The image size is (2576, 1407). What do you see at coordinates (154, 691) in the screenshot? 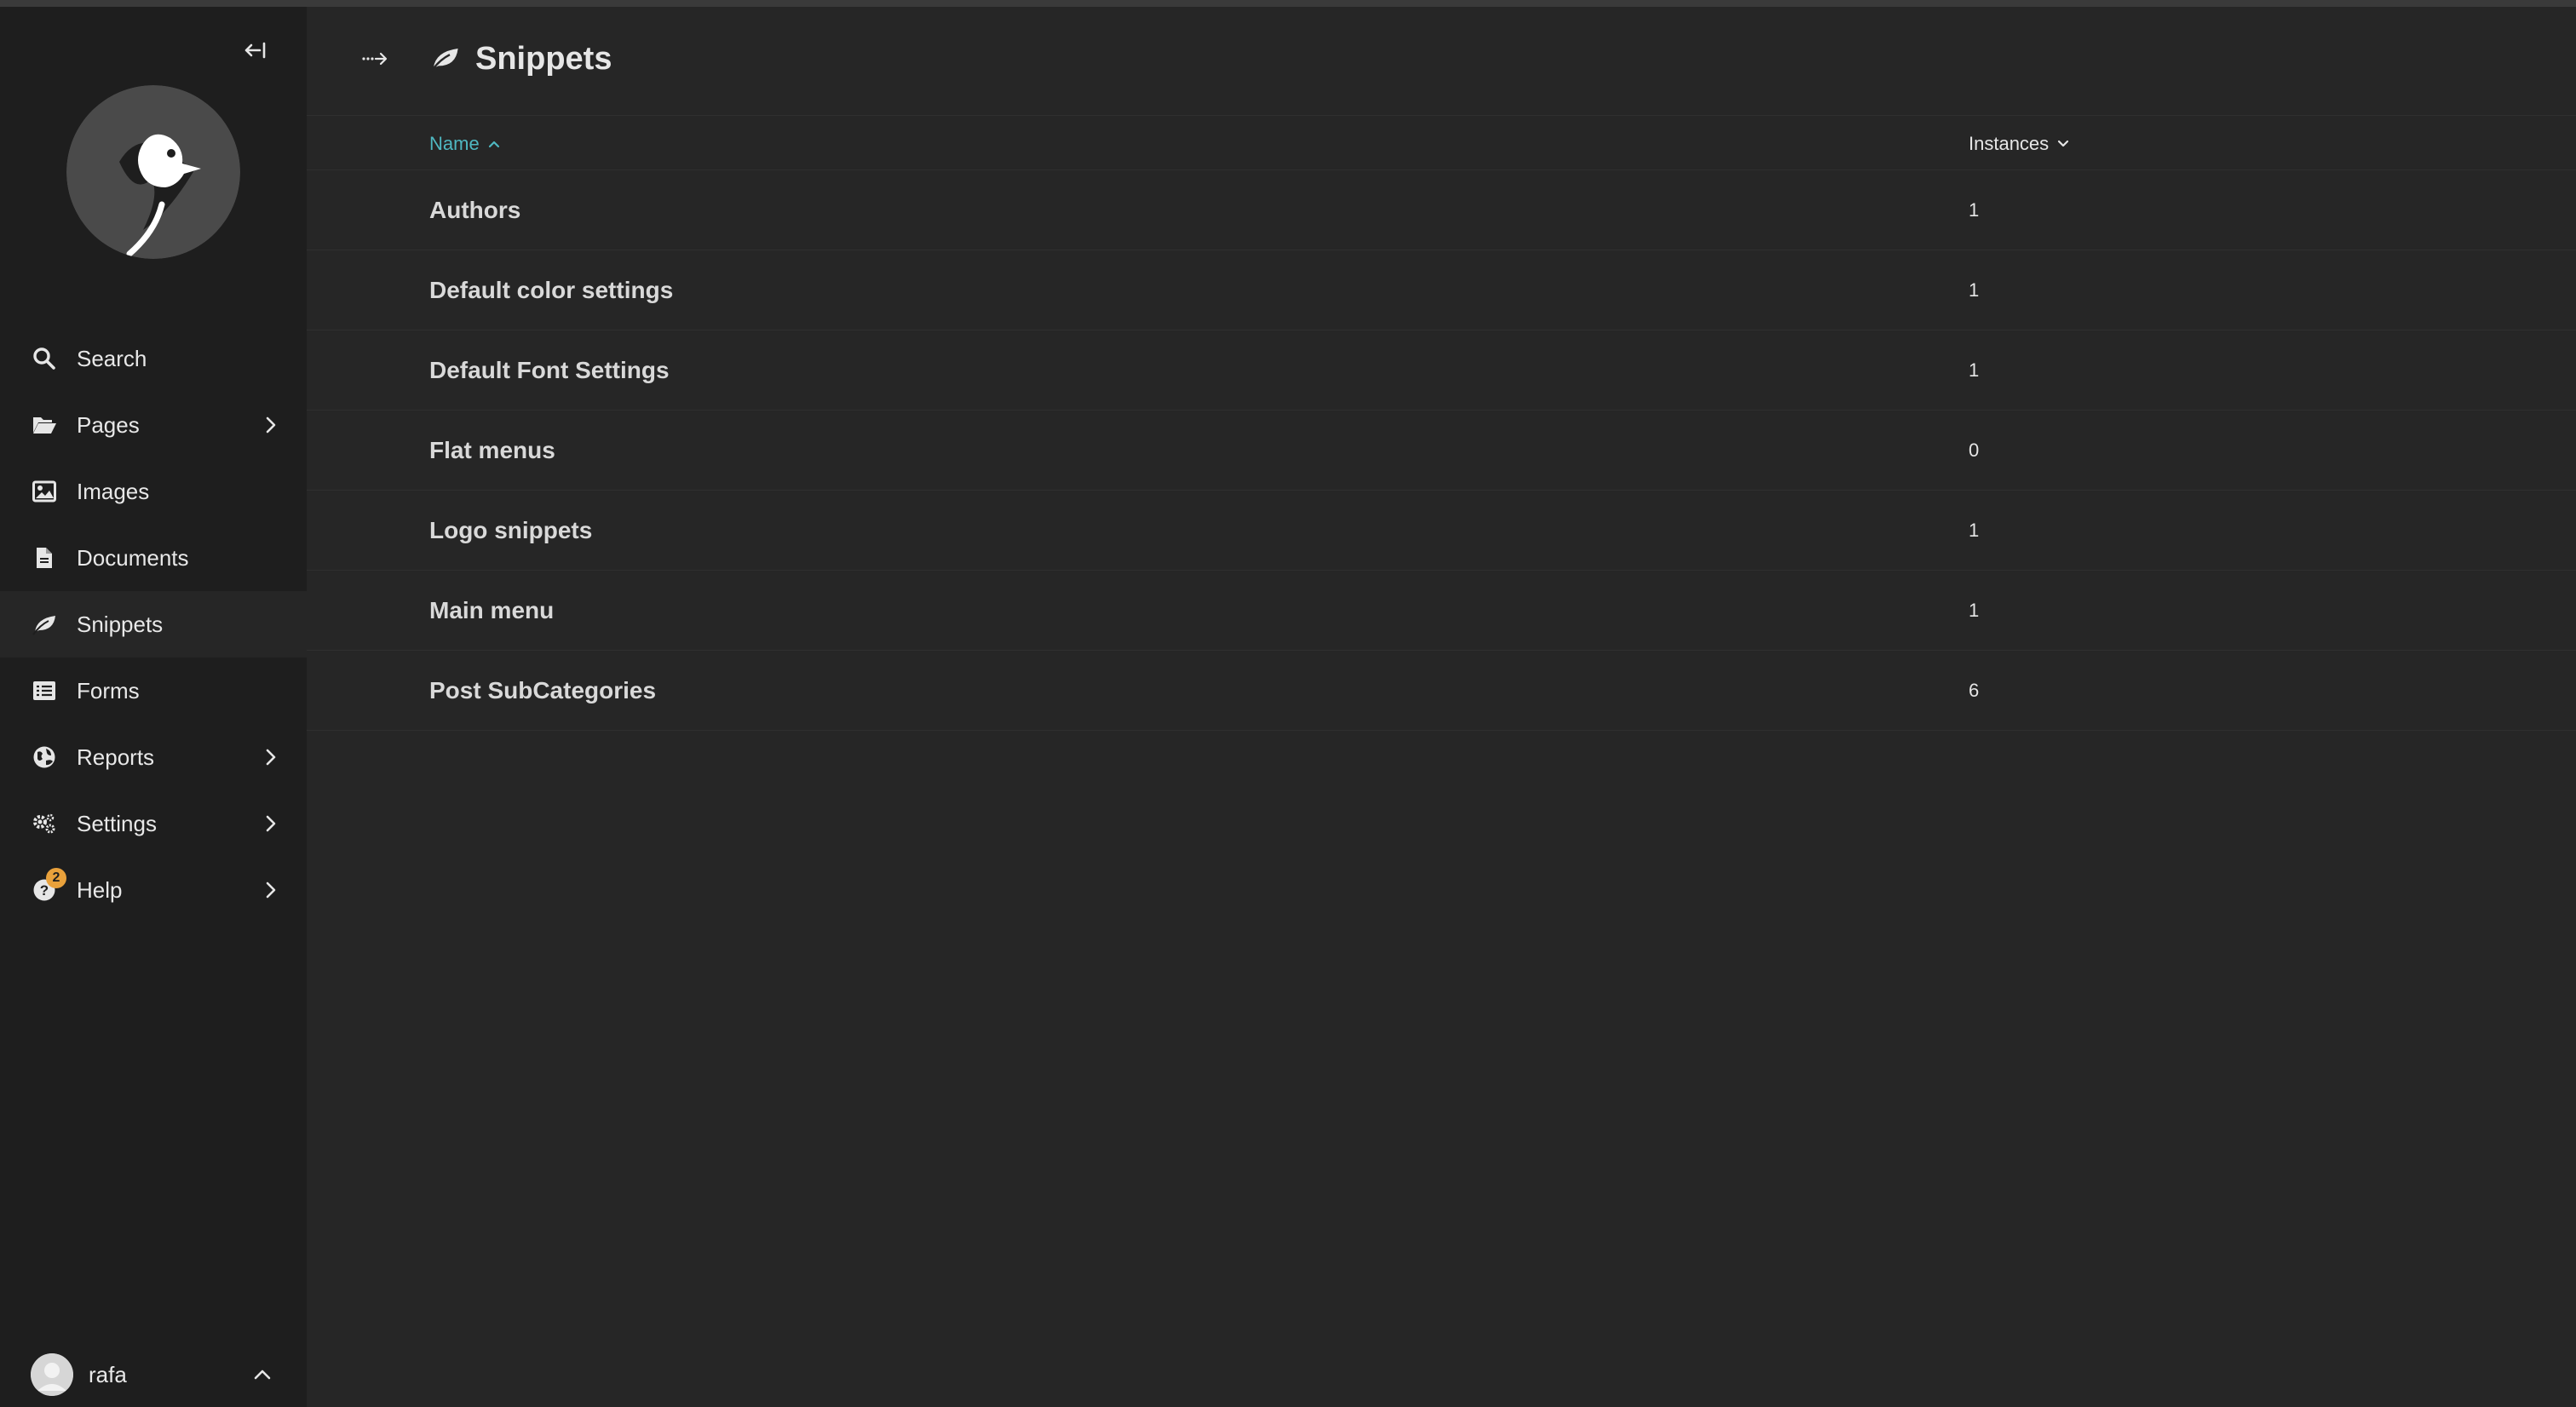
I see `sidebar-item-forms: Forms` at bounding box center [154, 691].